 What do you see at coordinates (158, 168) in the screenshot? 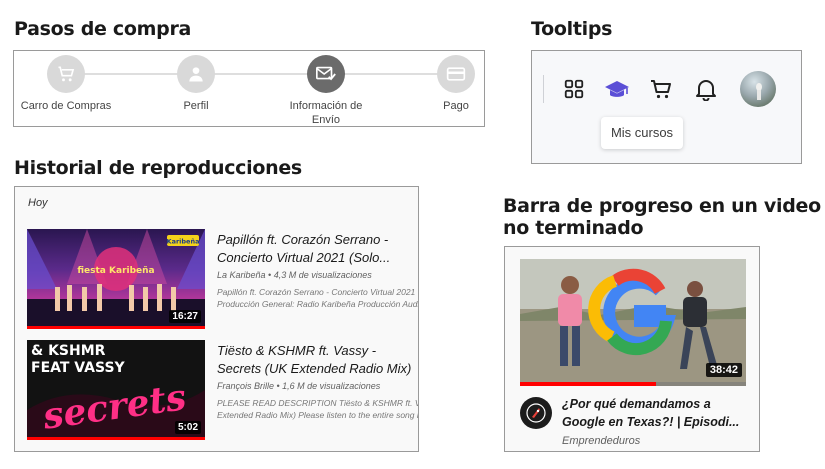
I see `history-heading: Historial de reproducciones` at bounding box center [158, 168].